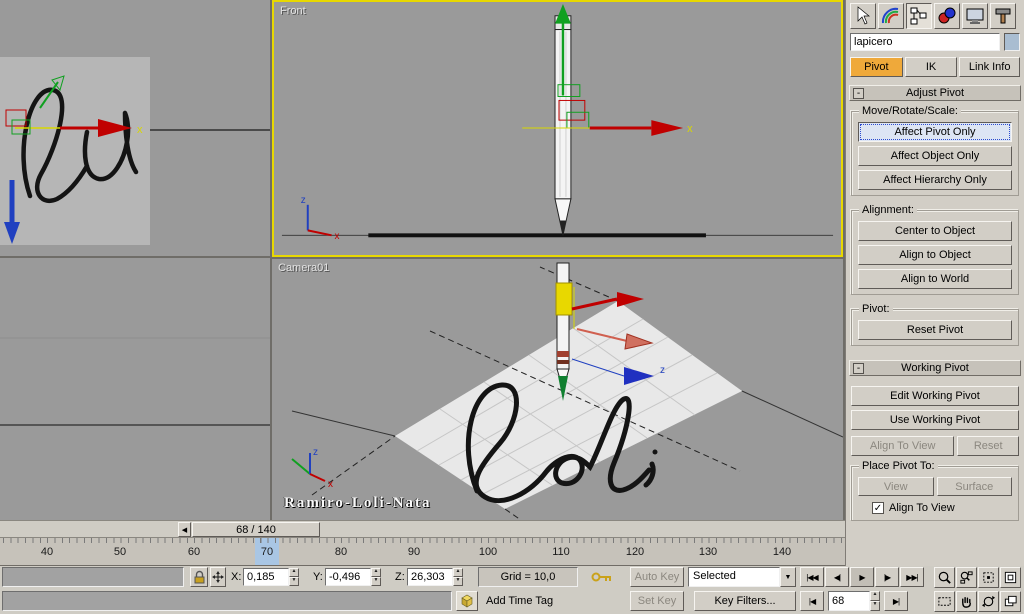 The height and width of the screenshot is (614, 1024). I want to click on affect-object-only-button: Affect Object Only, so click(935, 156).